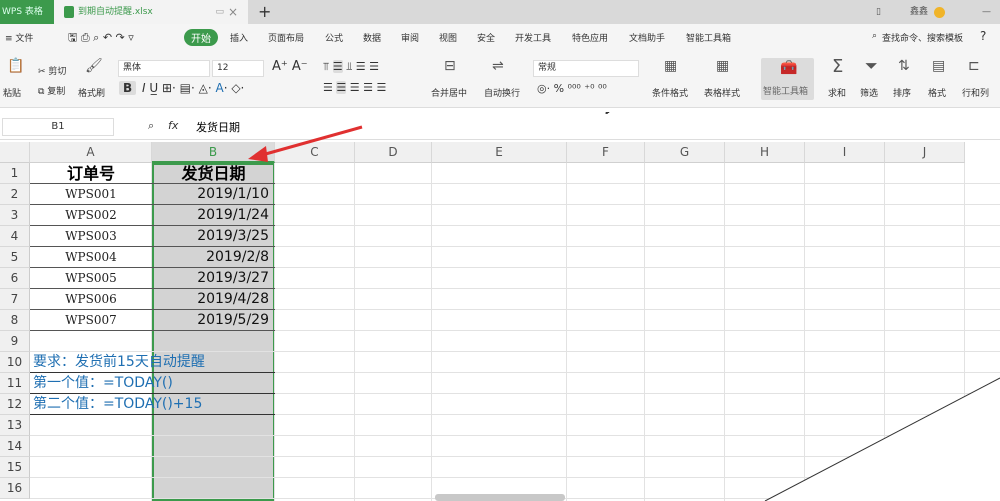 Image resolution: width=1000 pixels, height=501 pixels. I want to click on red-arrow-head, so click(258, 154).